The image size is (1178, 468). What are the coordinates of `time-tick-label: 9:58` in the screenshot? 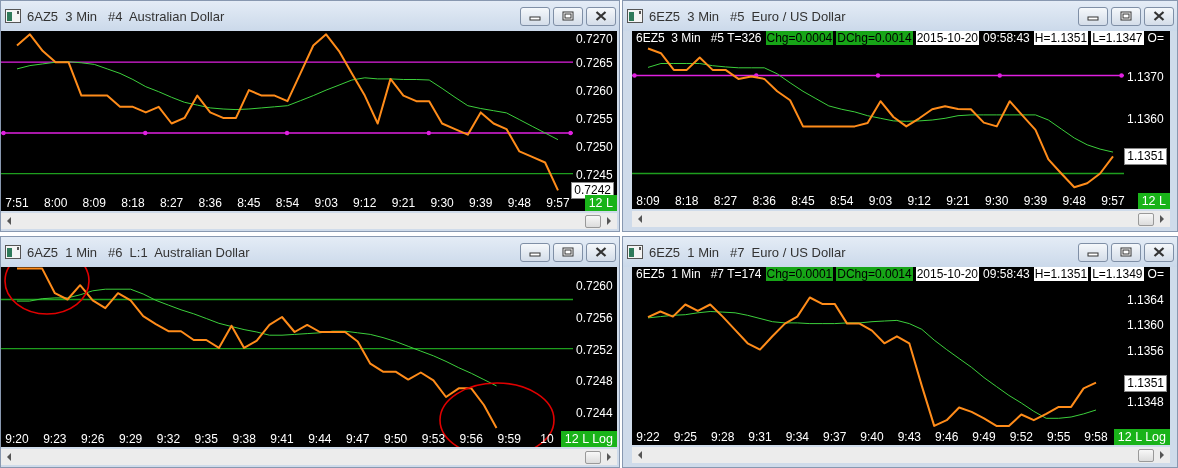 It's located at (1096, 437).